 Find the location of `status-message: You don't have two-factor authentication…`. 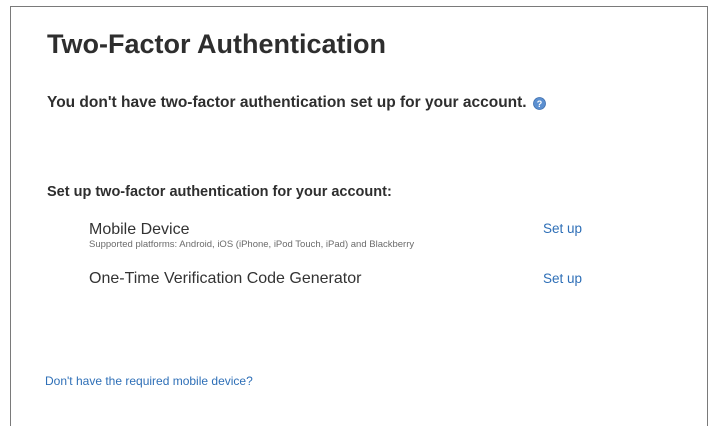

status-message: You don't have two-factor authentication… is located at coordinates (287, 102).